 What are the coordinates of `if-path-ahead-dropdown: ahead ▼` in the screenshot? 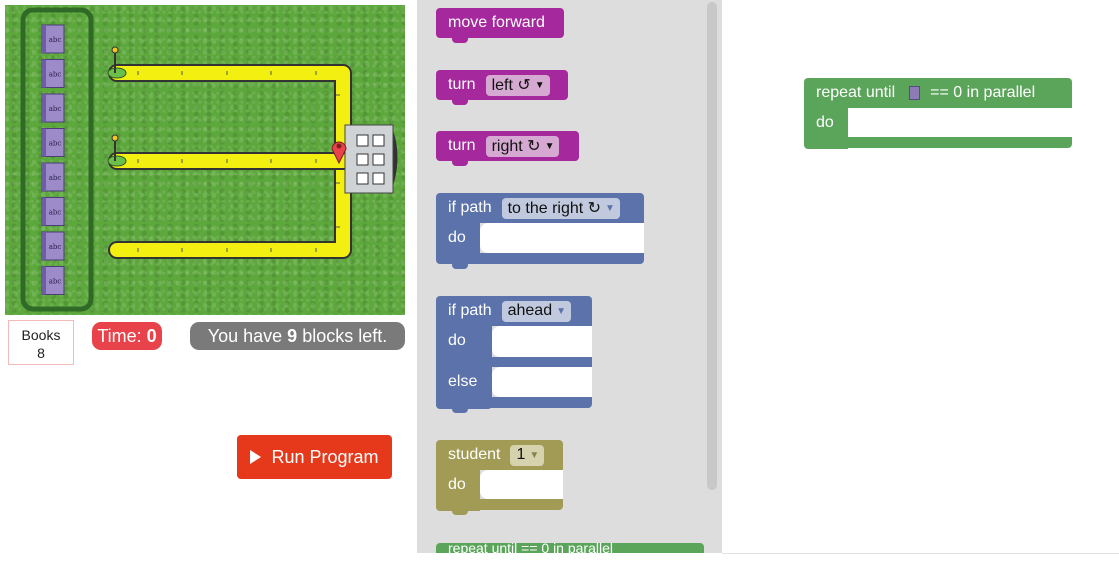 It's located at (536, 311).